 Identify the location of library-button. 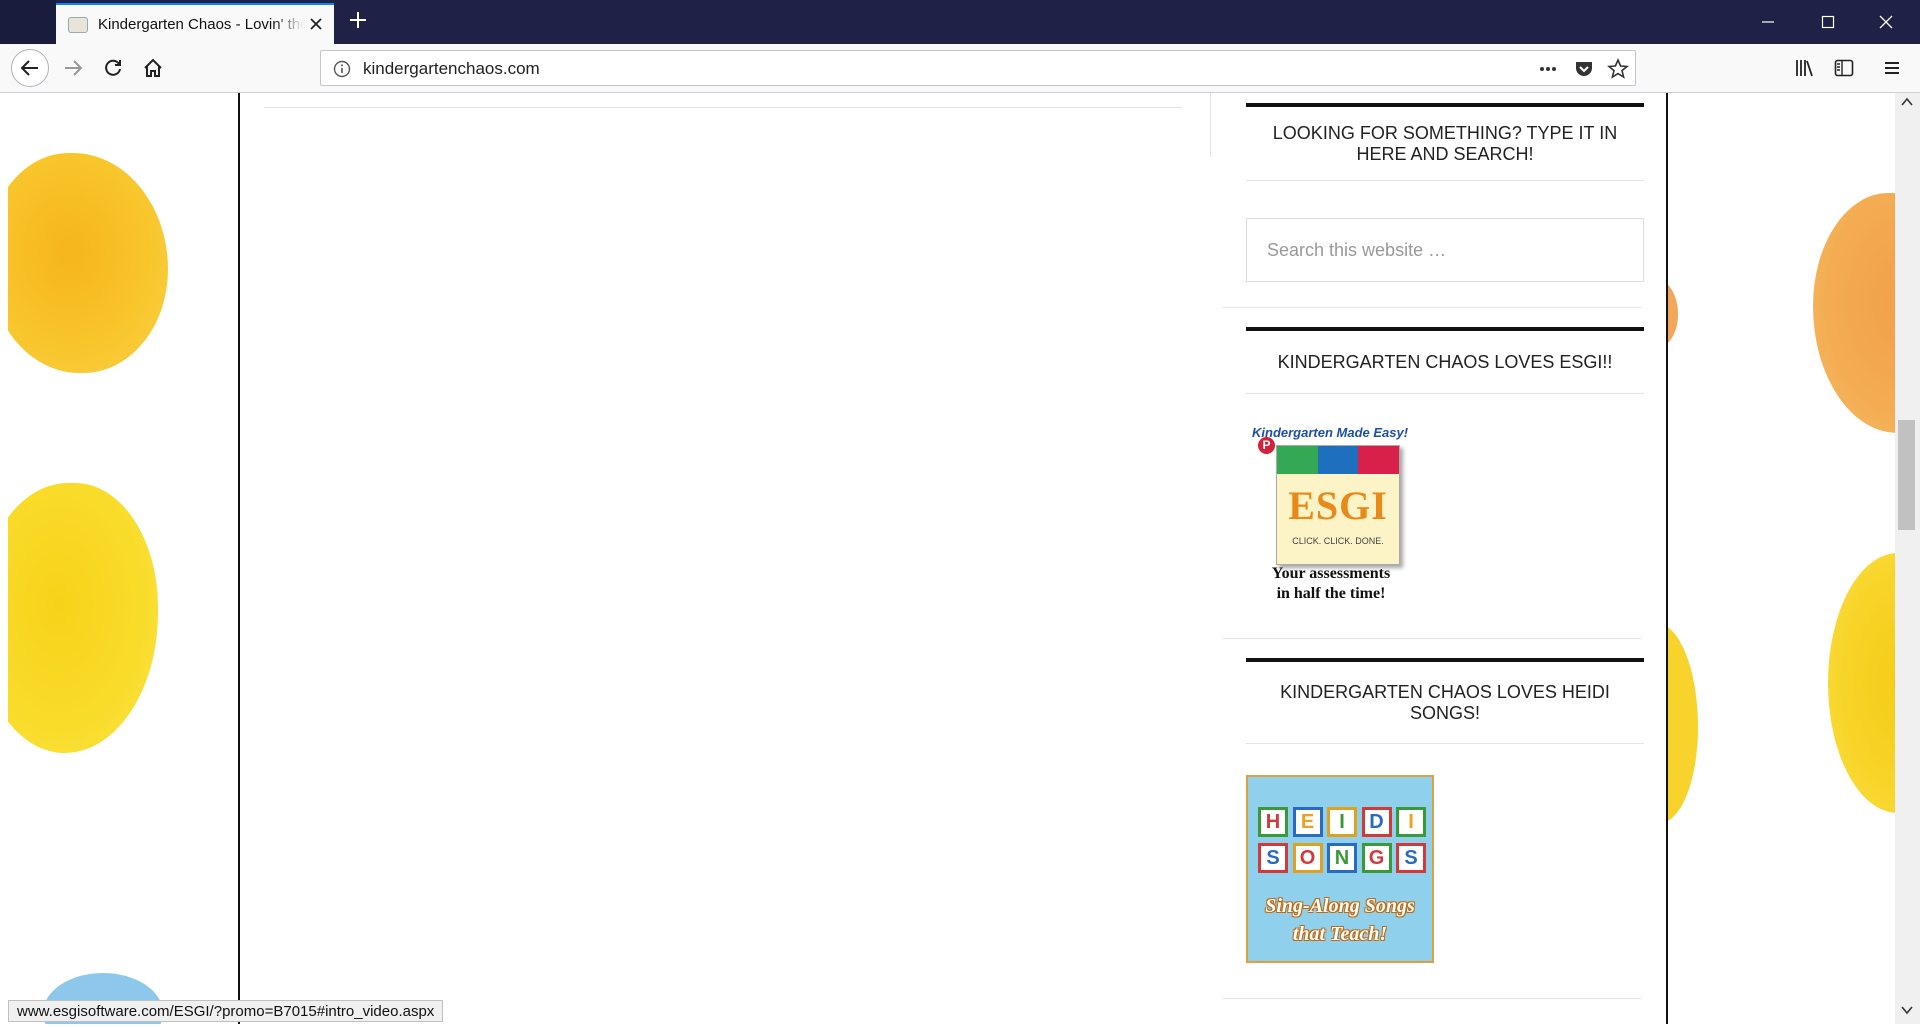
(1804, 68).